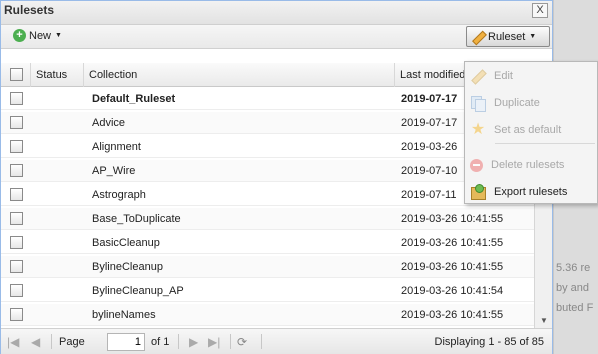 The width and height of the screenshot is (598, 354). What do you see at coordinates (193, 342) in the screenshot?
I see `next-page-icon: ▶` at bounding box center [193, 342].